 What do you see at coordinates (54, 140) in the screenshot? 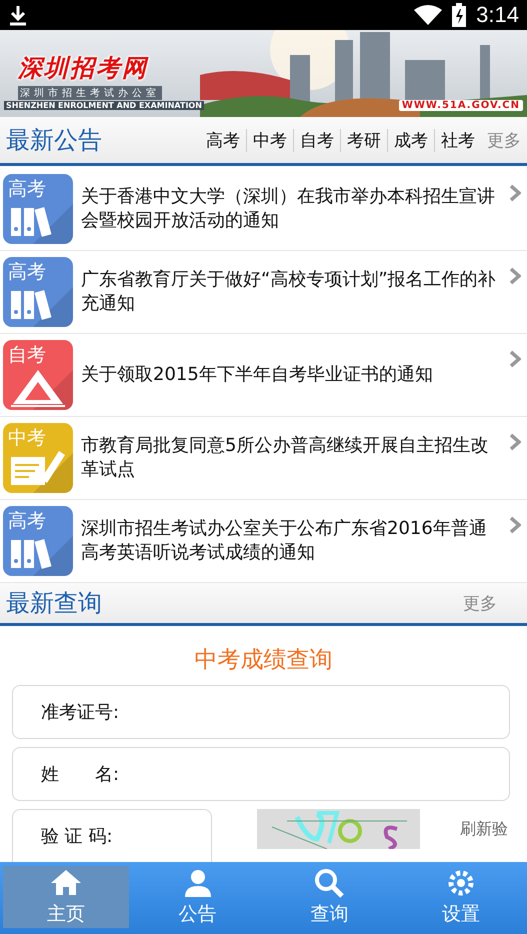
I see `section-title: 最新公告` at bounding box center [54, 140].